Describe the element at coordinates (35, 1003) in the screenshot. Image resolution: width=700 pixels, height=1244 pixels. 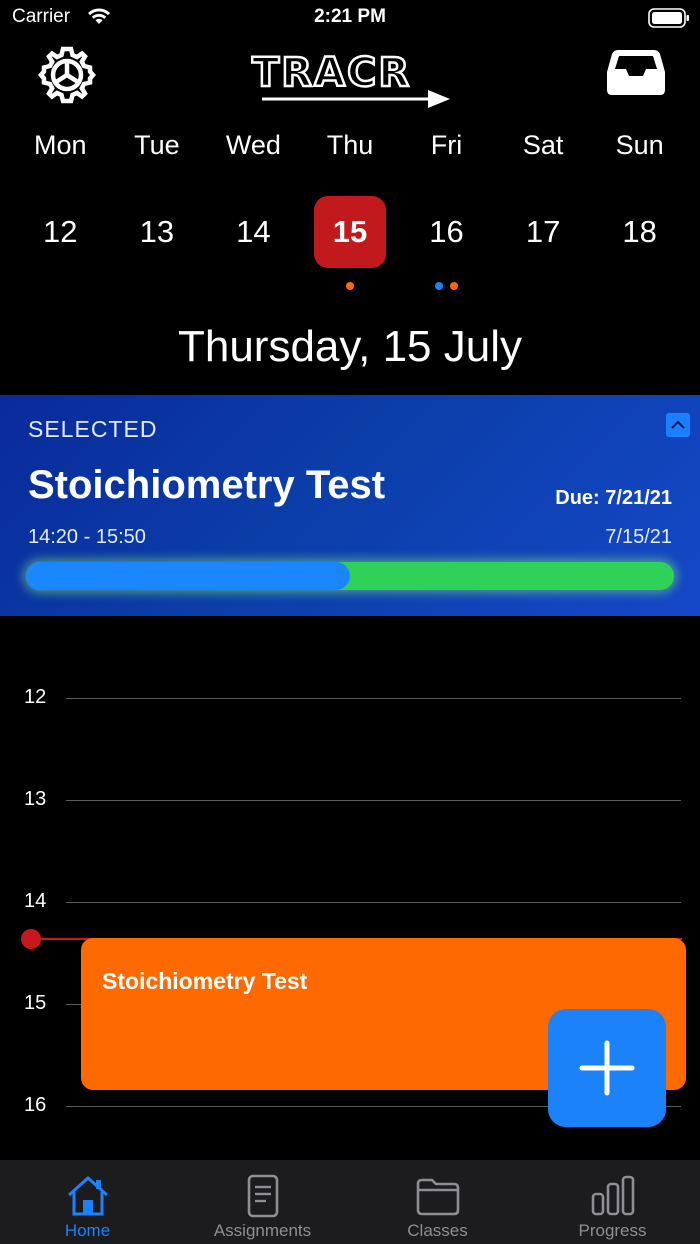
I see `hour-label: 15` at that location.